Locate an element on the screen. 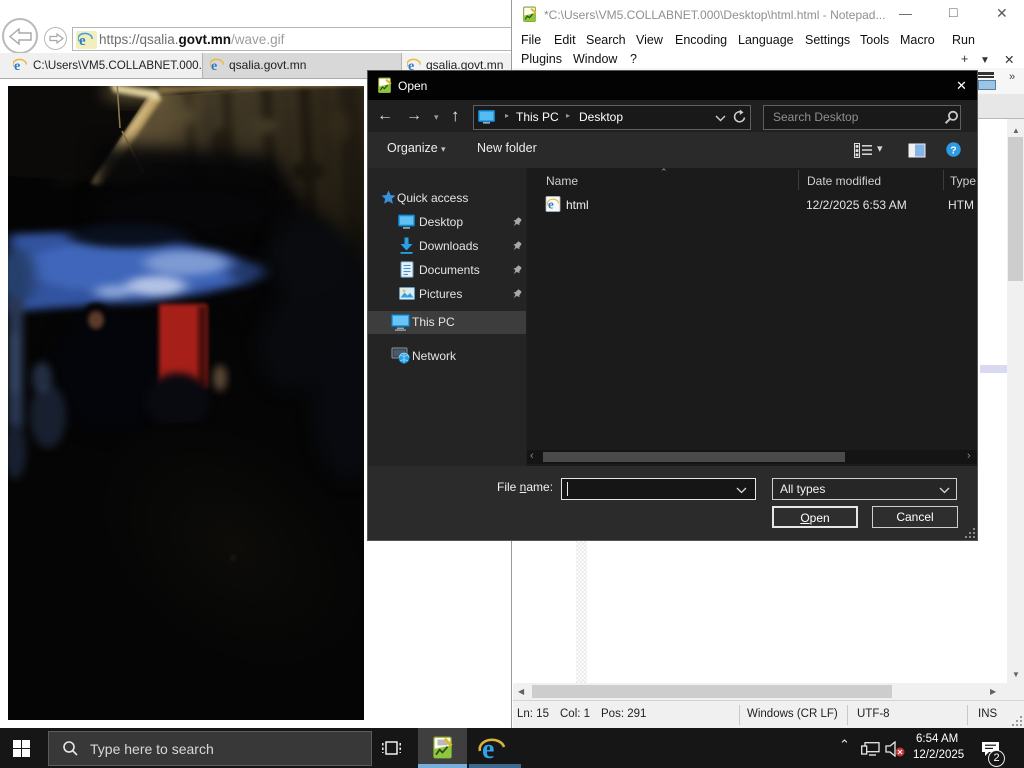 Image resolution: width=1024 pixels, height=768 pixels. svg-text: e is located at coordinates (488, 748).